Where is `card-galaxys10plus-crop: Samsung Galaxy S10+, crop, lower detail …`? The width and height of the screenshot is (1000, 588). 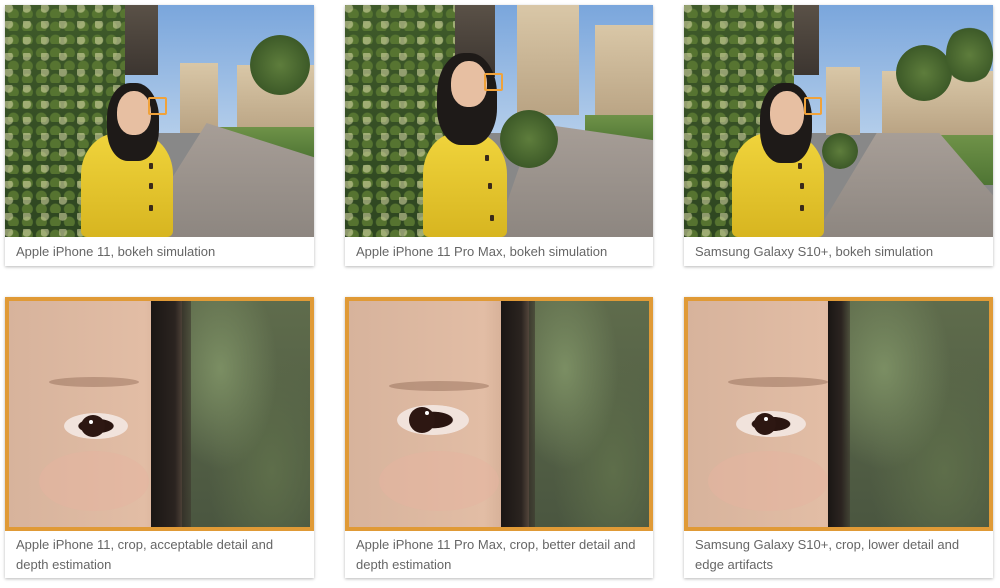 card-galaxys10plus-crop: Samsung Galaxy S10+, crop, lower detail … is located at coordinates (838, 437).